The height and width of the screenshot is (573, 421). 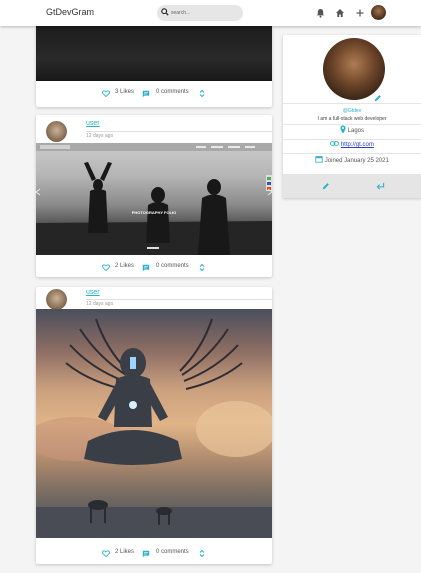 I want to click on website-link: http://gt.com, so click(x=357, y=145).